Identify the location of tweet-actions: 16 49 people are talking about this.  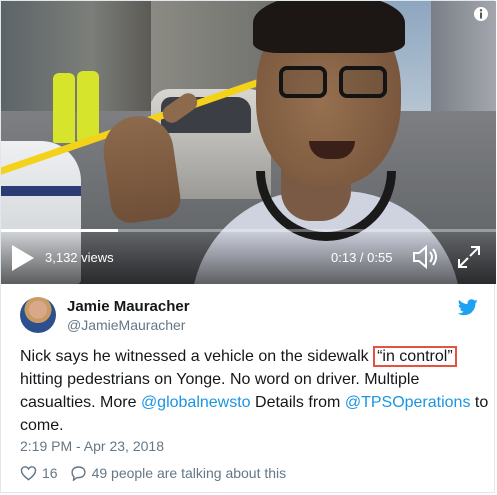
(153, 473).